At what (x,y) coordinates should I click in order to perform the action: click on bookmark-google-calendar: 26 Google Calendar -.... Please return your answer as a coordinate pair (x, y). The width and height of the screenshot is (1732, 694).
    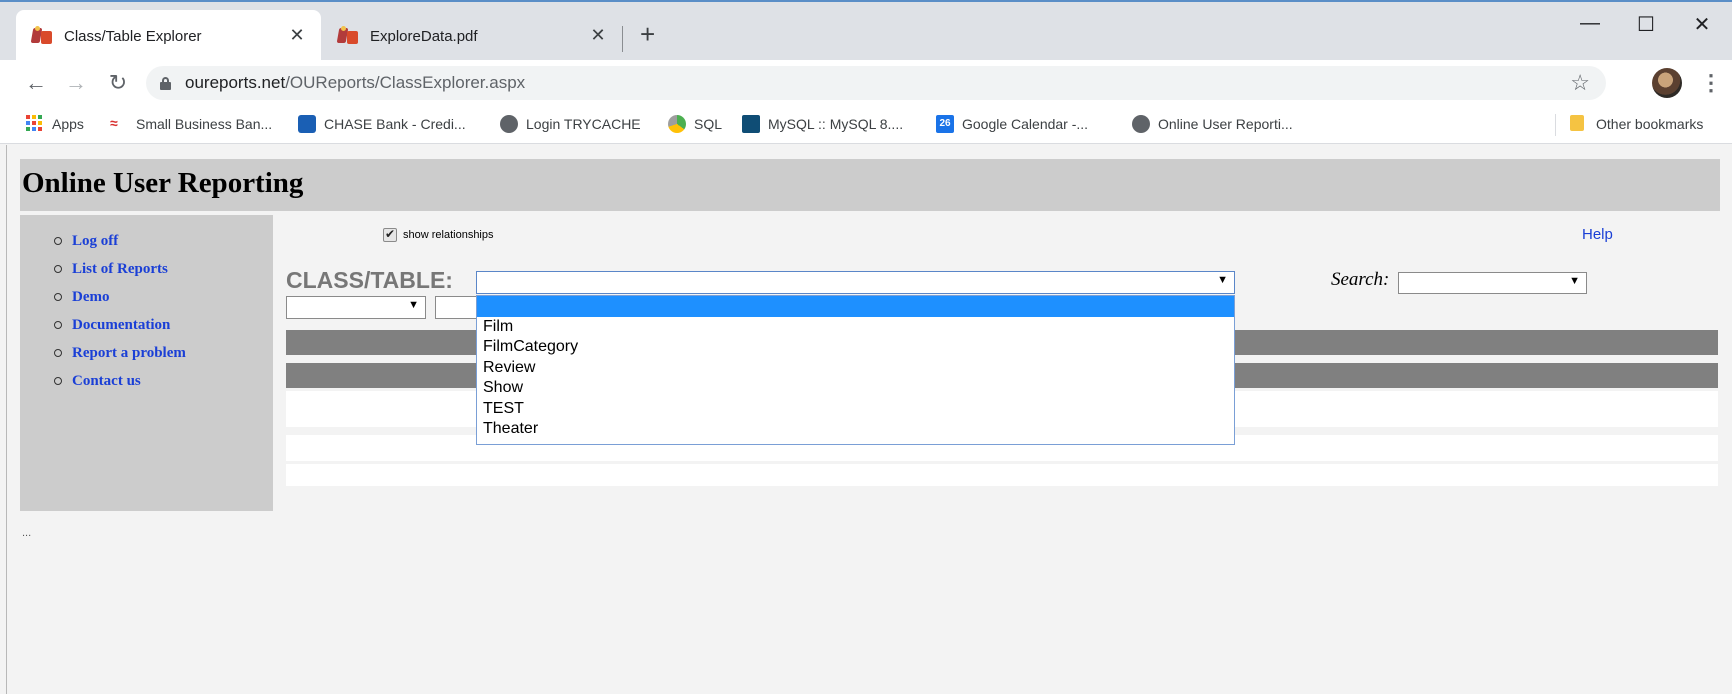
    Looking at the image, I should click on (1012, 124).